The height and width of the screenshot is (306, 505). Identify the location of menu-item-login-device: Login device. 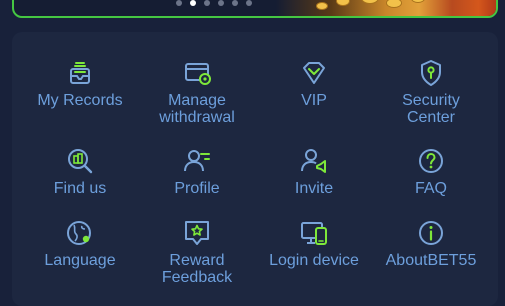
(314, 243).